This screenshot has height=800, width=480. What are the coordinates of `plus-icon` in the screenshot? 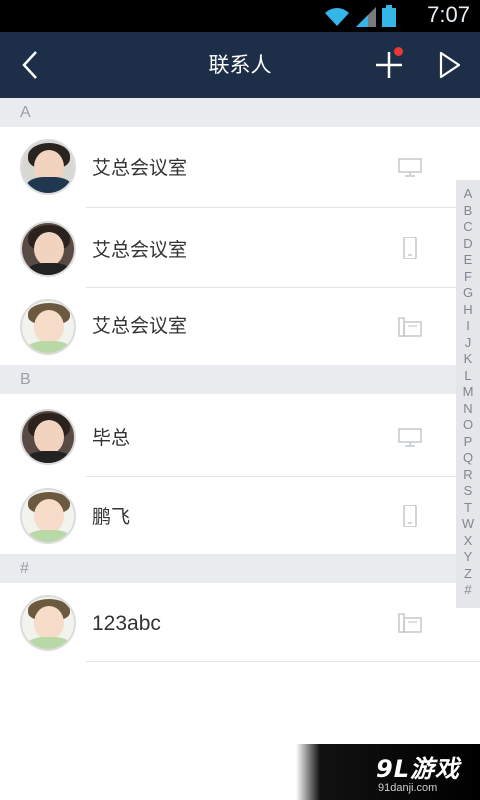 It's located at (389, 65).